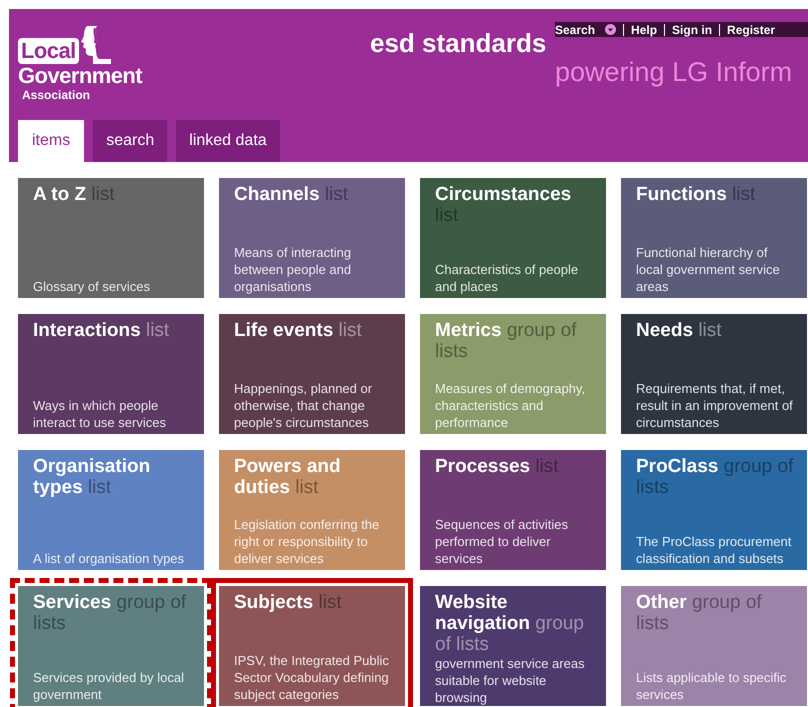  I want to click on category-card: Interactions list Ways in which people interact to use services, so click(111, 374).